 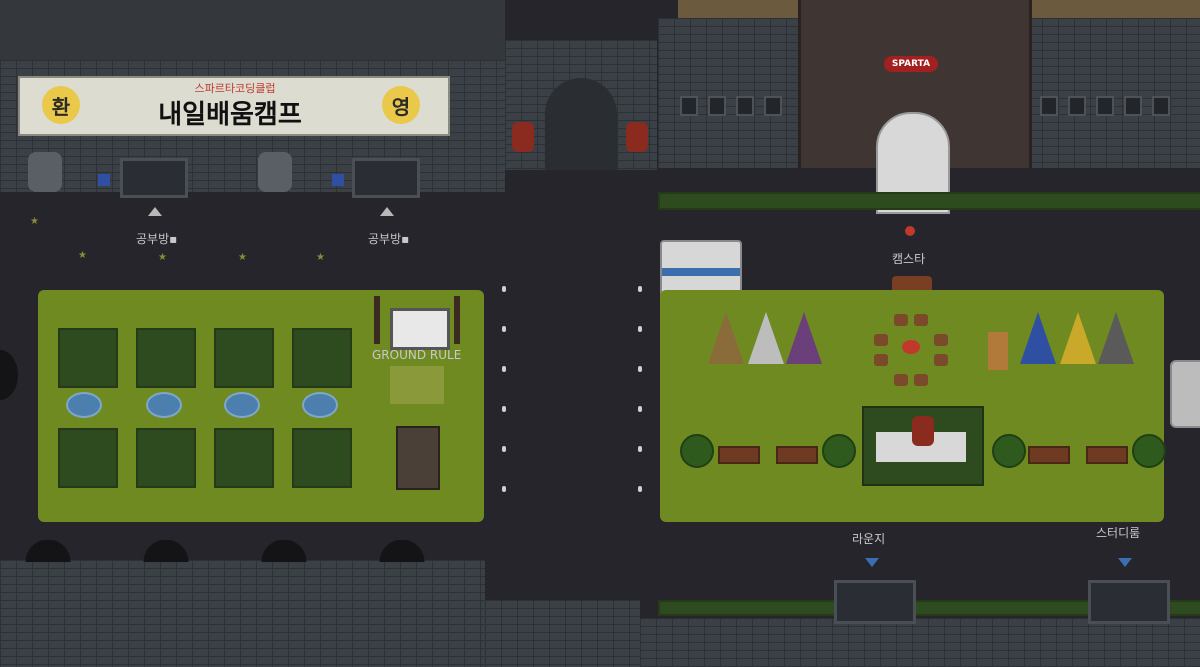 I want to click on study-room-east-label: 스터디룸, so click(x=1118, y=533).